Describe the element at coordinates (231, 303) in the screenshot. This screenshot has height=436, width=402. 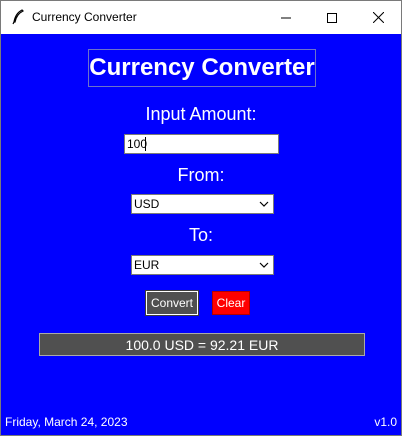
I see `clear-button: Clear` at that location.